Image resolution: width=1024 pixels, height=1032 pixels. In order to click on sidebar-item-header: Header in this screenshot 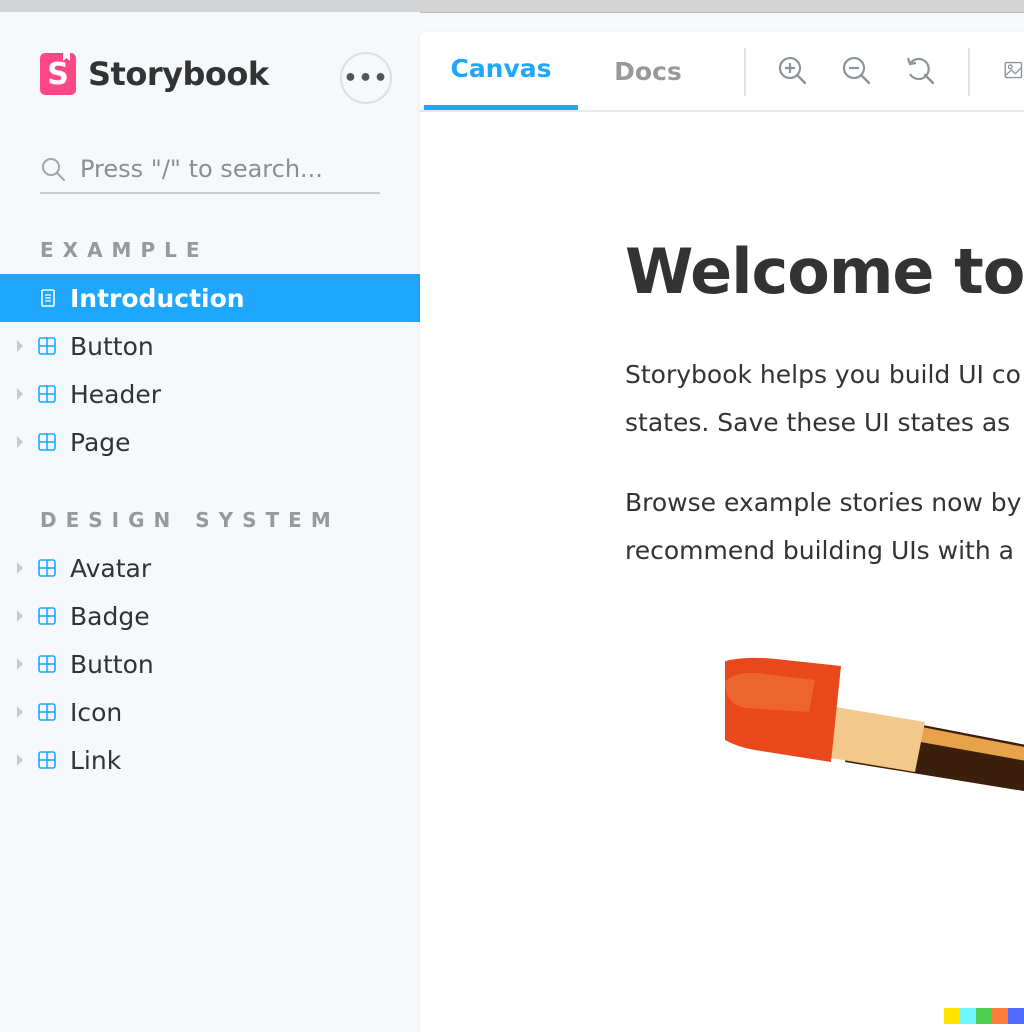, I will do `click(210, 394)`.